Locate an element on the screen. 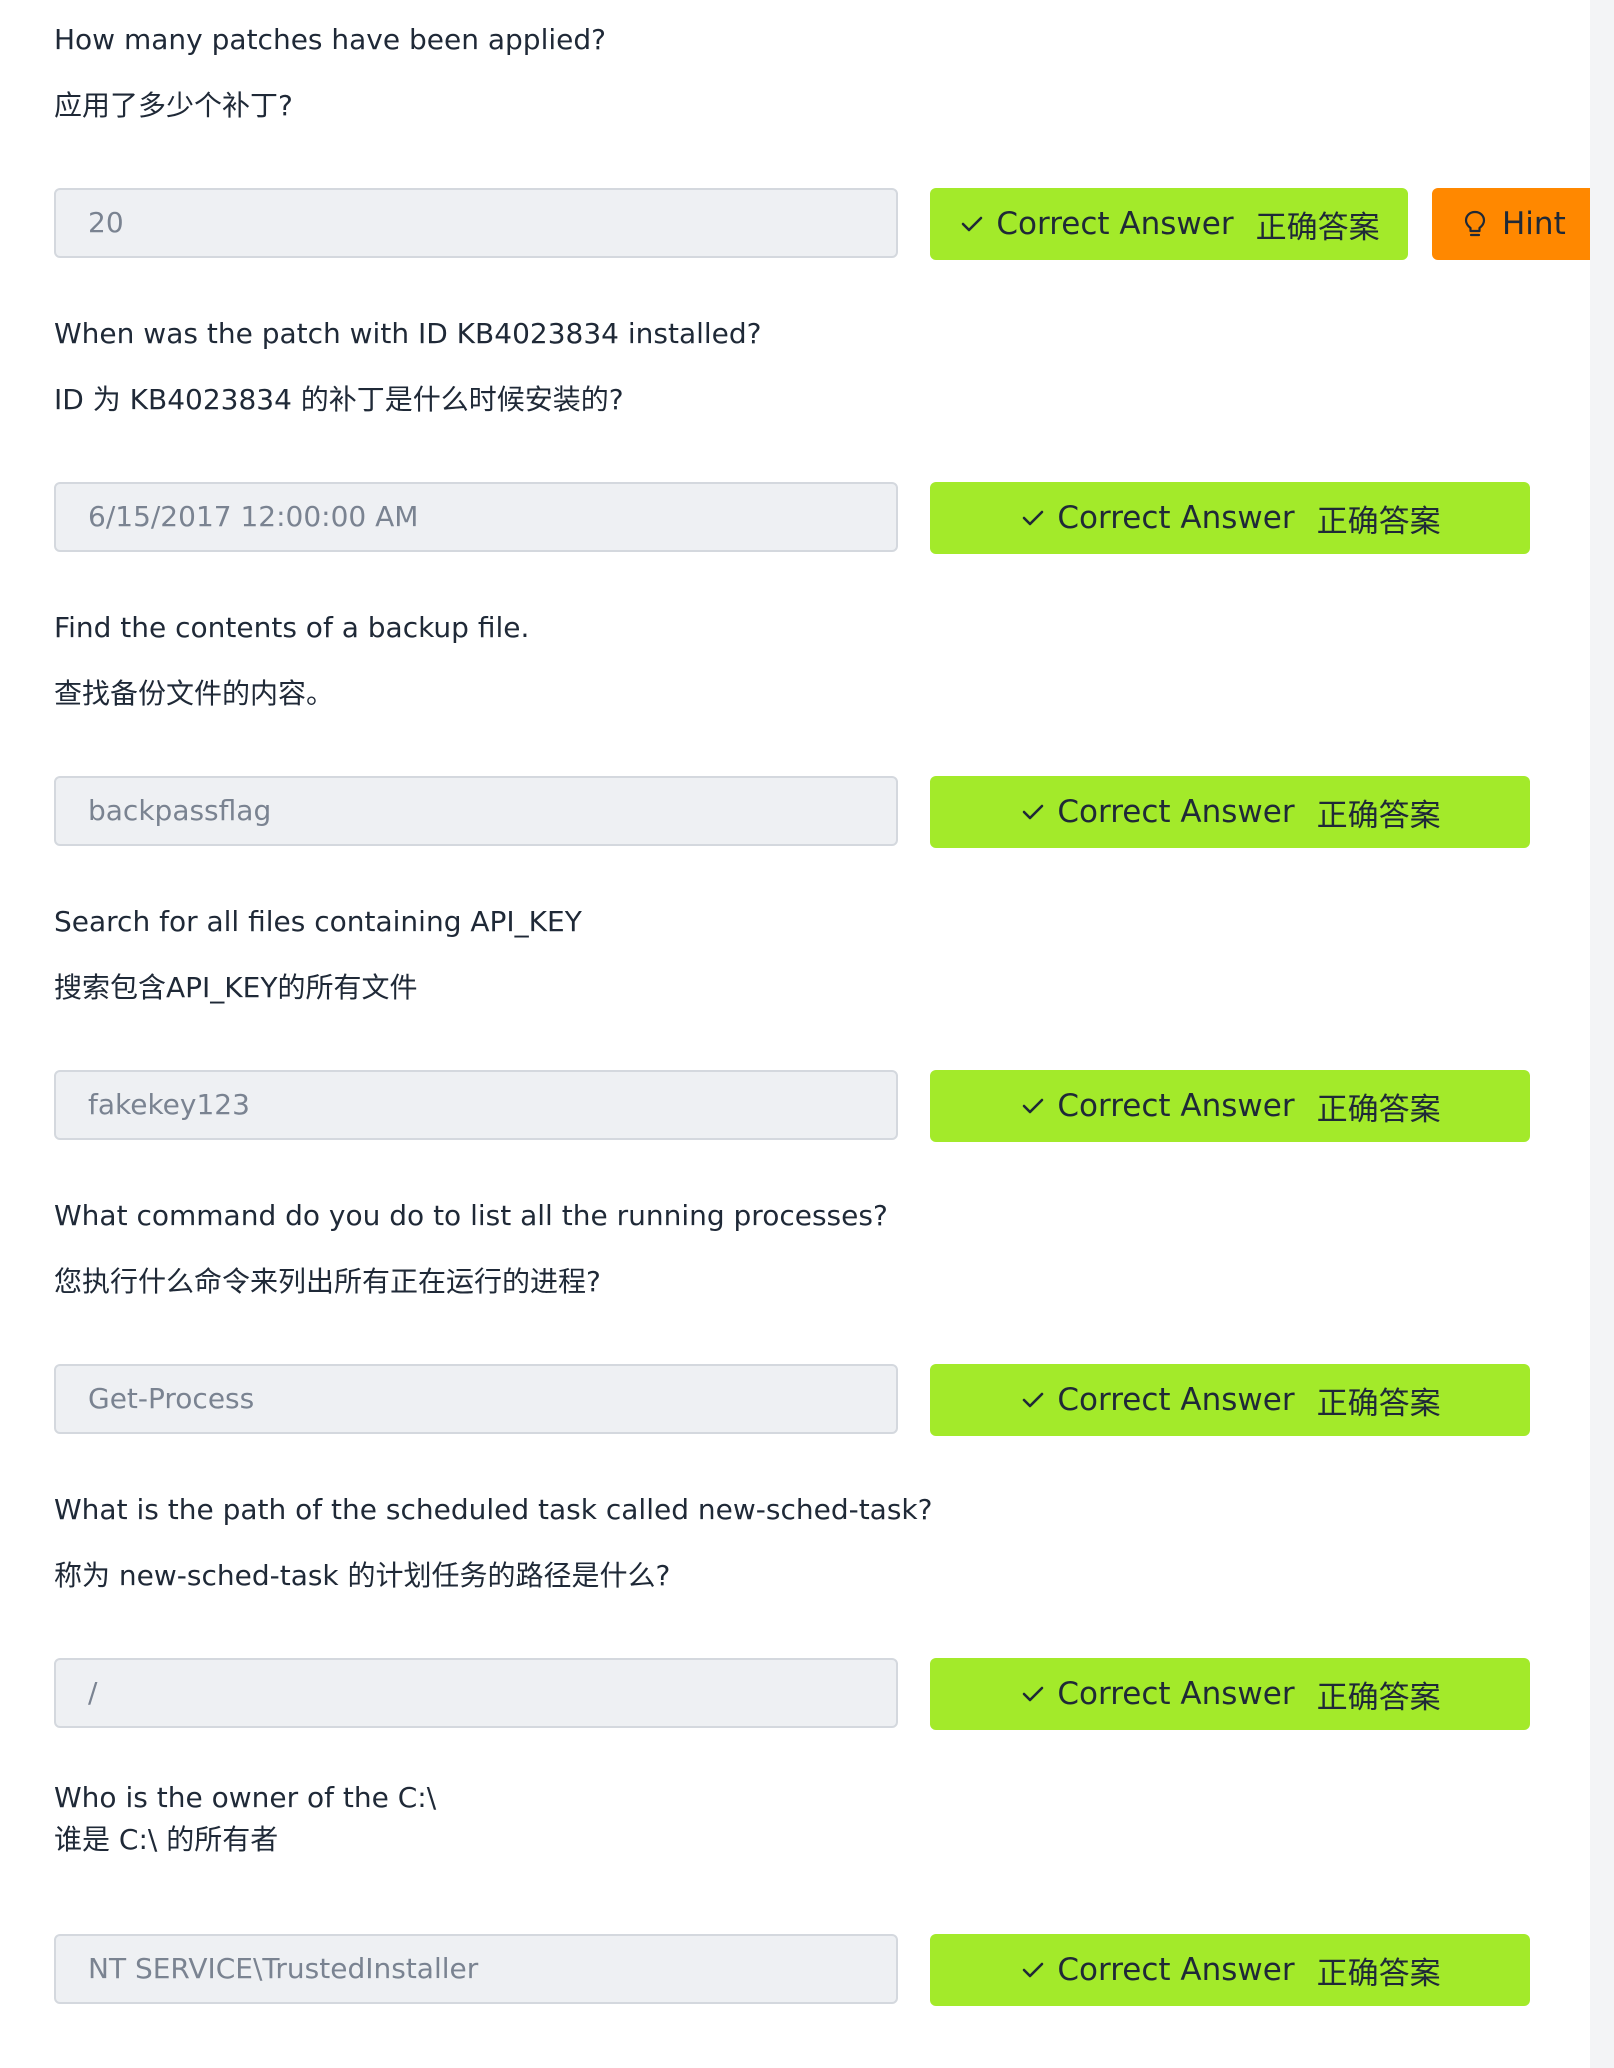  question-text-zh: 搜索包含API_KEY的所有文件 is located at coordinates (236, 987).